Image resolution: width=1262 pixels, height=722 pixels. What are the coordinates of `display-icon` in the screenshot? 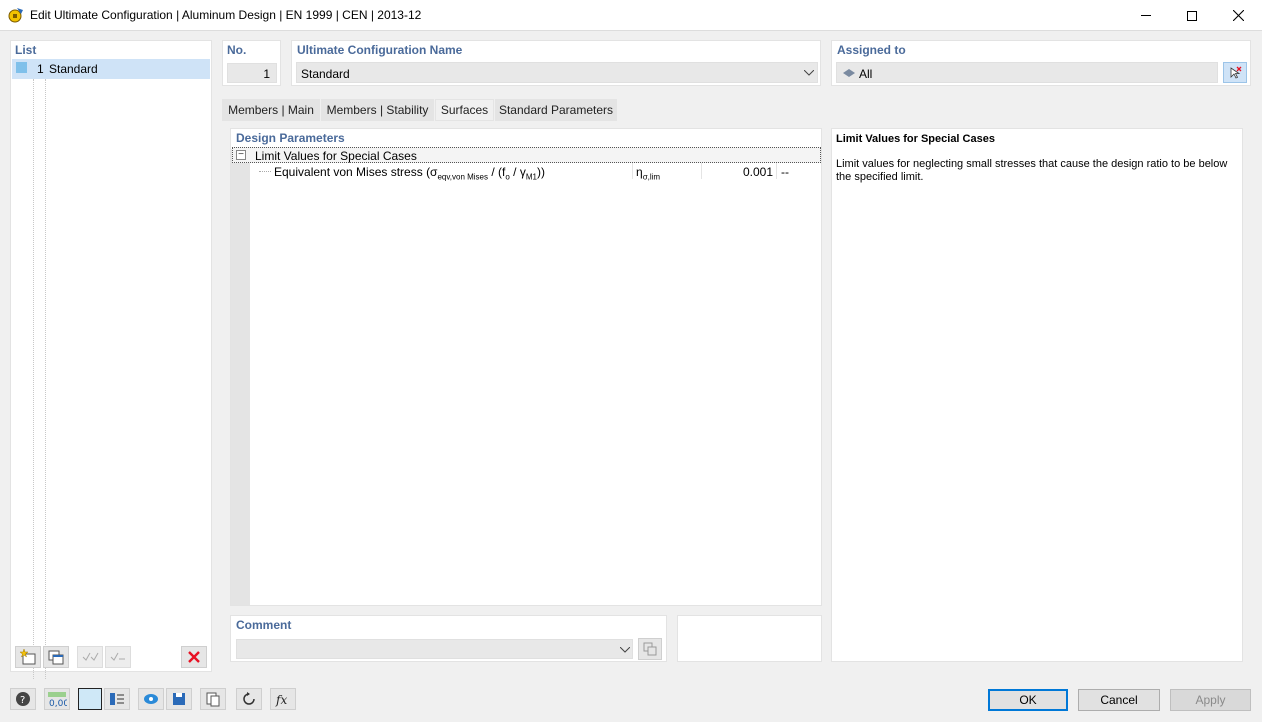 It's located at (117, 699).